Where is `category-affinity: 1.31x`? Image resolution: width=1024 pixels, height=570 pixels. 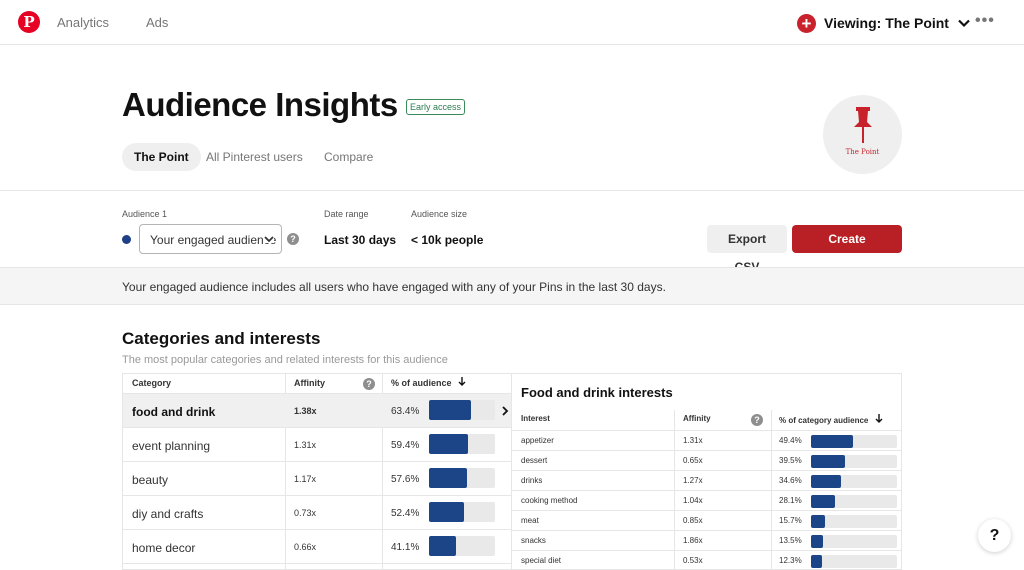
category-affinity: 1.31x is located at coordinates (305, 445).